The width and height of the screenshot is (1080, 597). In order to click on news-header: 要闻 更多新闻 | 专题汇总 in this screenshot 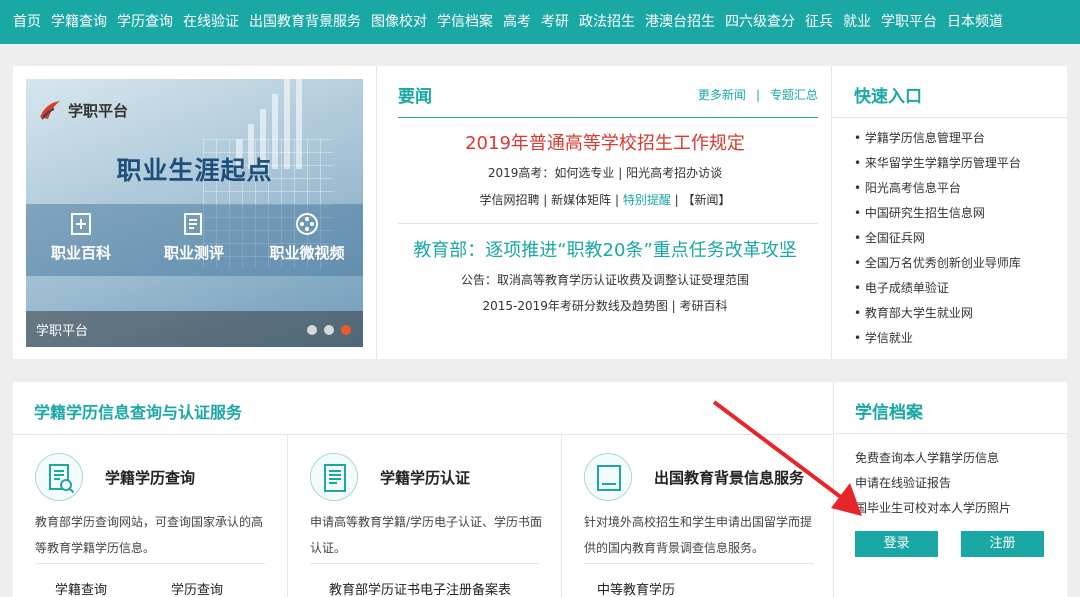, I will do `click(608, 99)`.